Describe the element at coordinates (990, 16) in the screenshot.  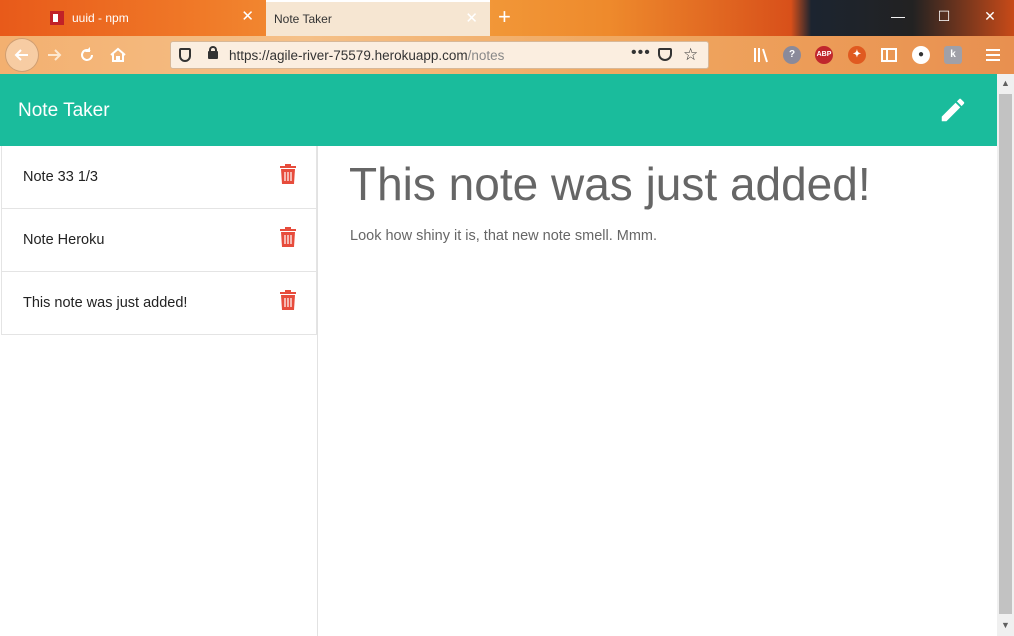
I see `close-window-button: ✕` at that location.